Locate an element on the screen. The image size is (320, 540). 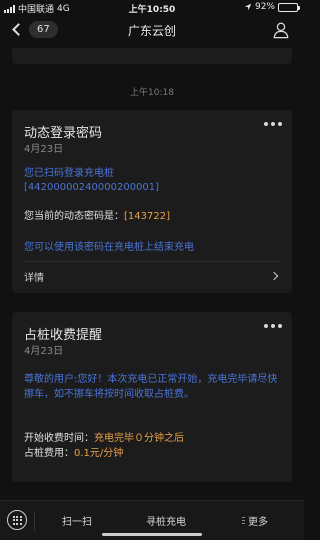
keyboard-icon is located at coordinates (17, 520).